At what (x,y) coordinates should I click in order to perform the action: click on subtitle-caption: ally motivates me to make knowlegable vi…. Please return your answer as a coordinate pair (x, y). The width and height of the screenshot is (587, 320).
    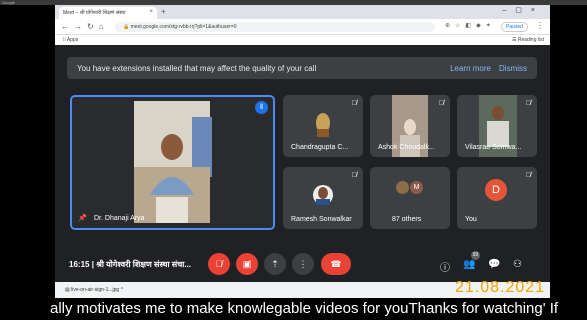
    Looking at the image, I should click on (304, 308).